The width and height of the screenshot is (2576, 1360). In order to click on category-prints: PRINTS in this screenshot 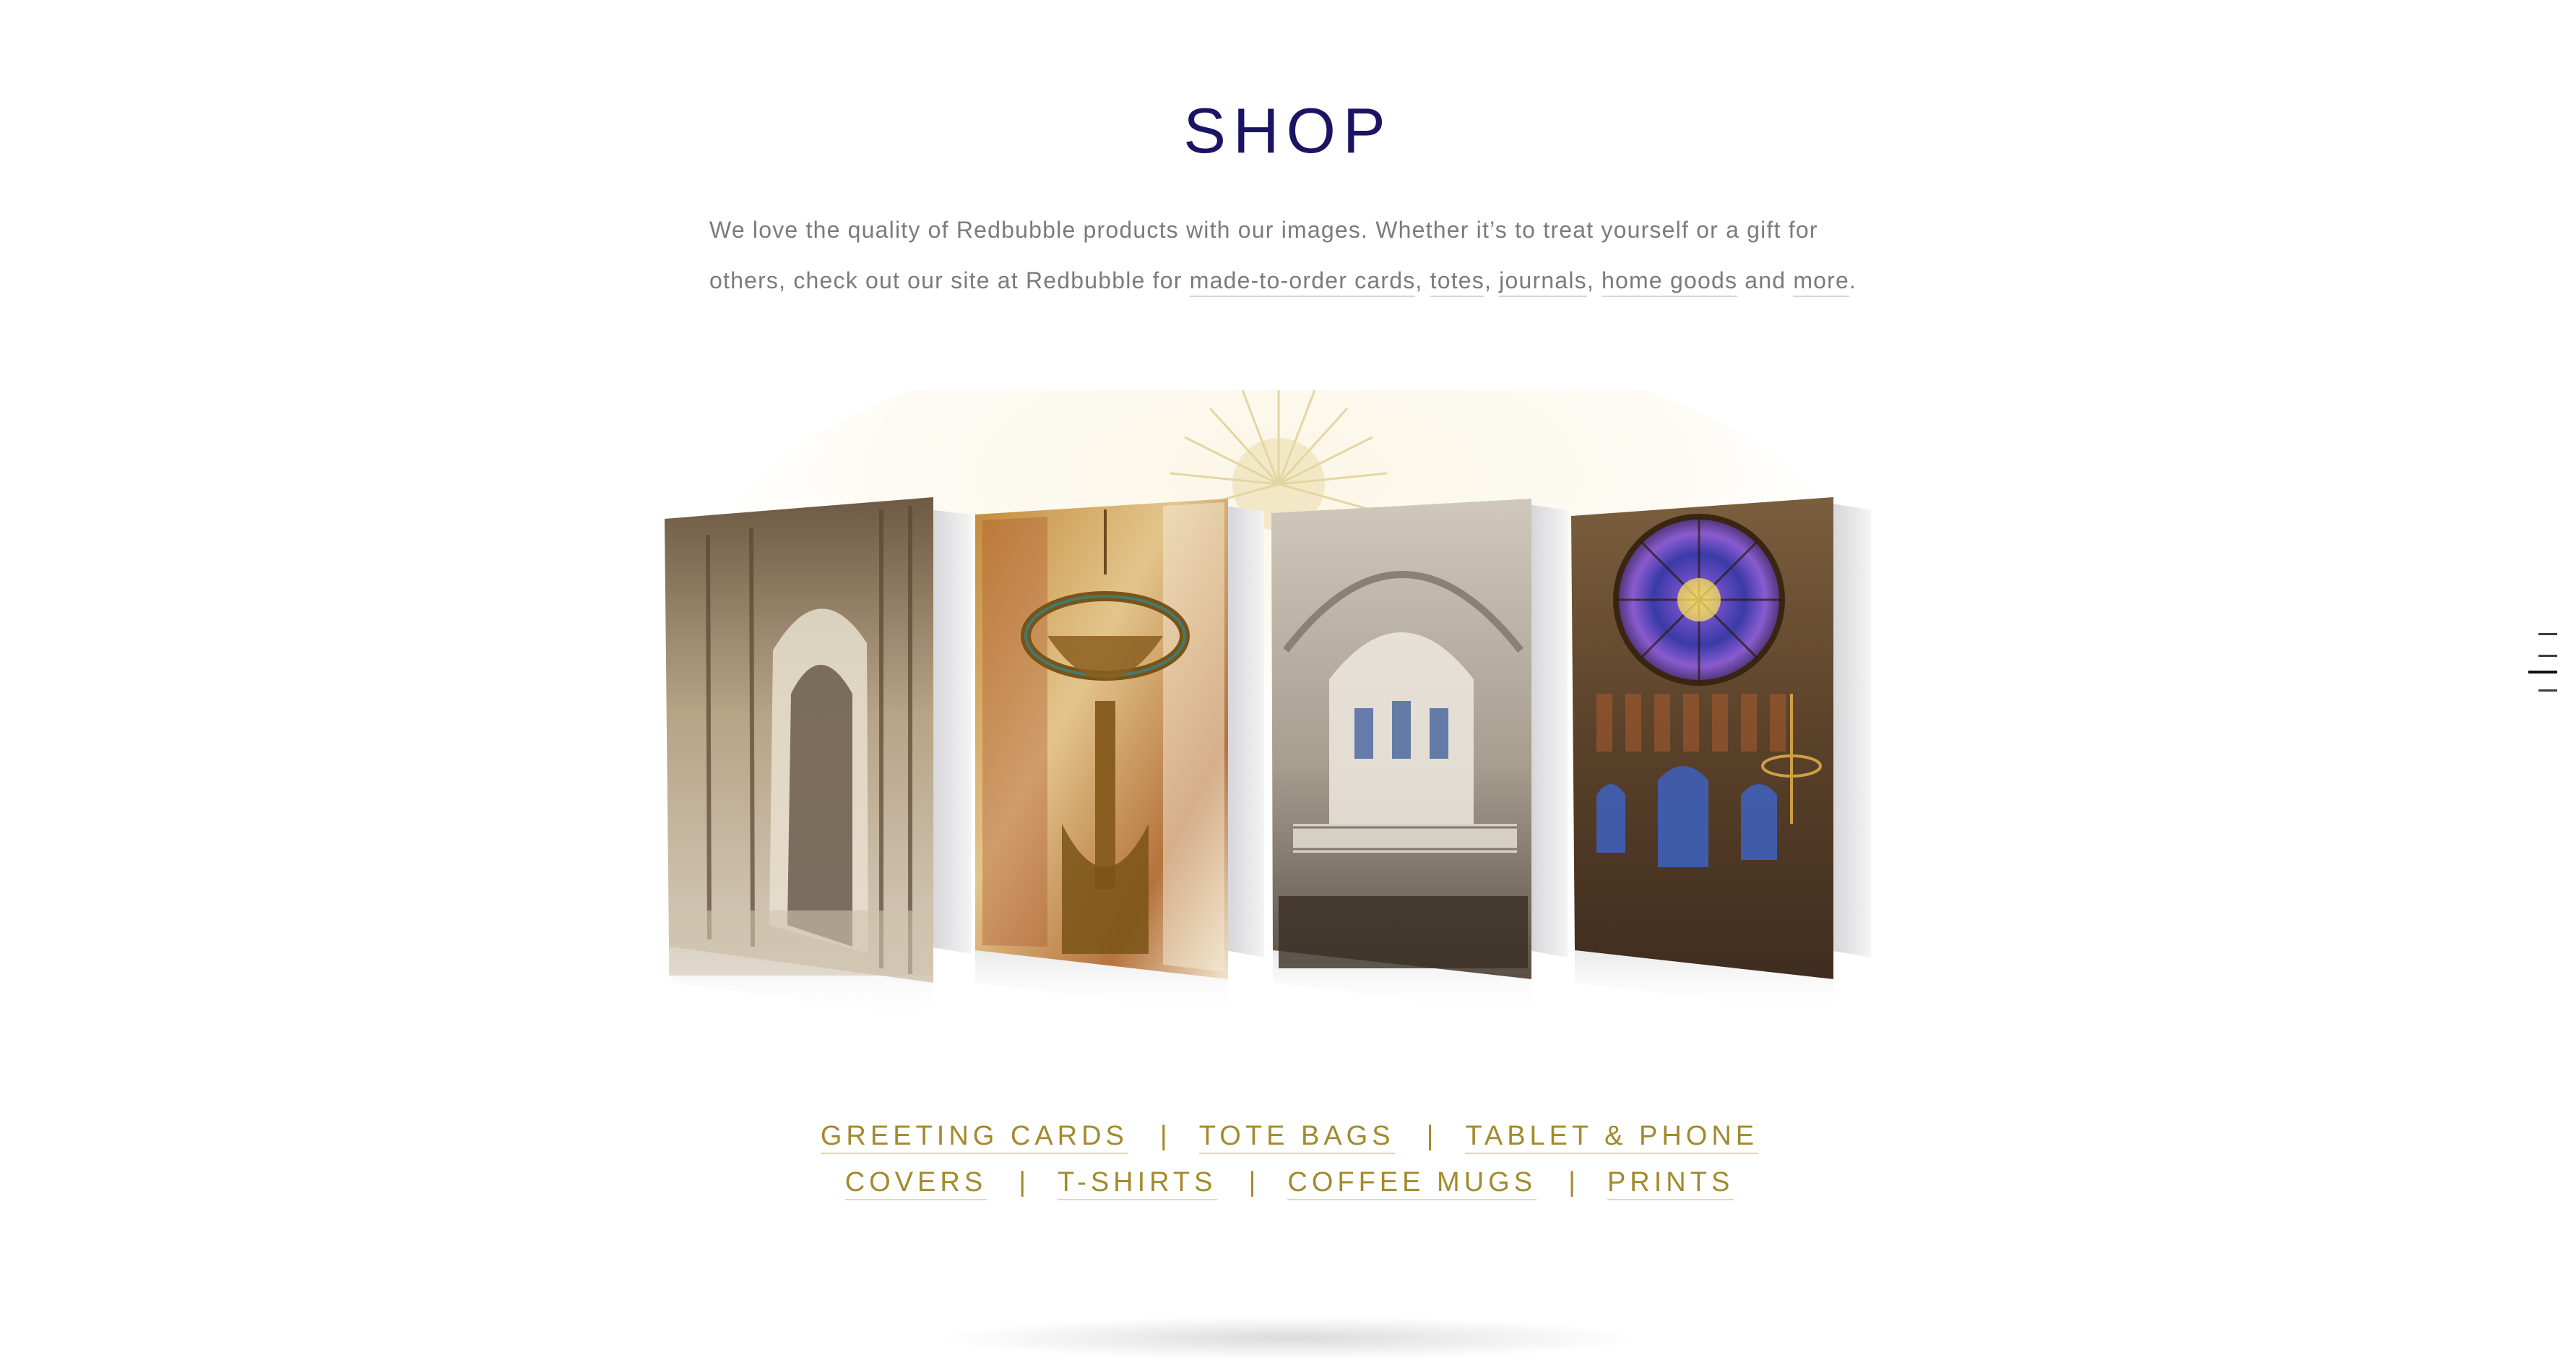, I will do `click(1671, 1183)`.